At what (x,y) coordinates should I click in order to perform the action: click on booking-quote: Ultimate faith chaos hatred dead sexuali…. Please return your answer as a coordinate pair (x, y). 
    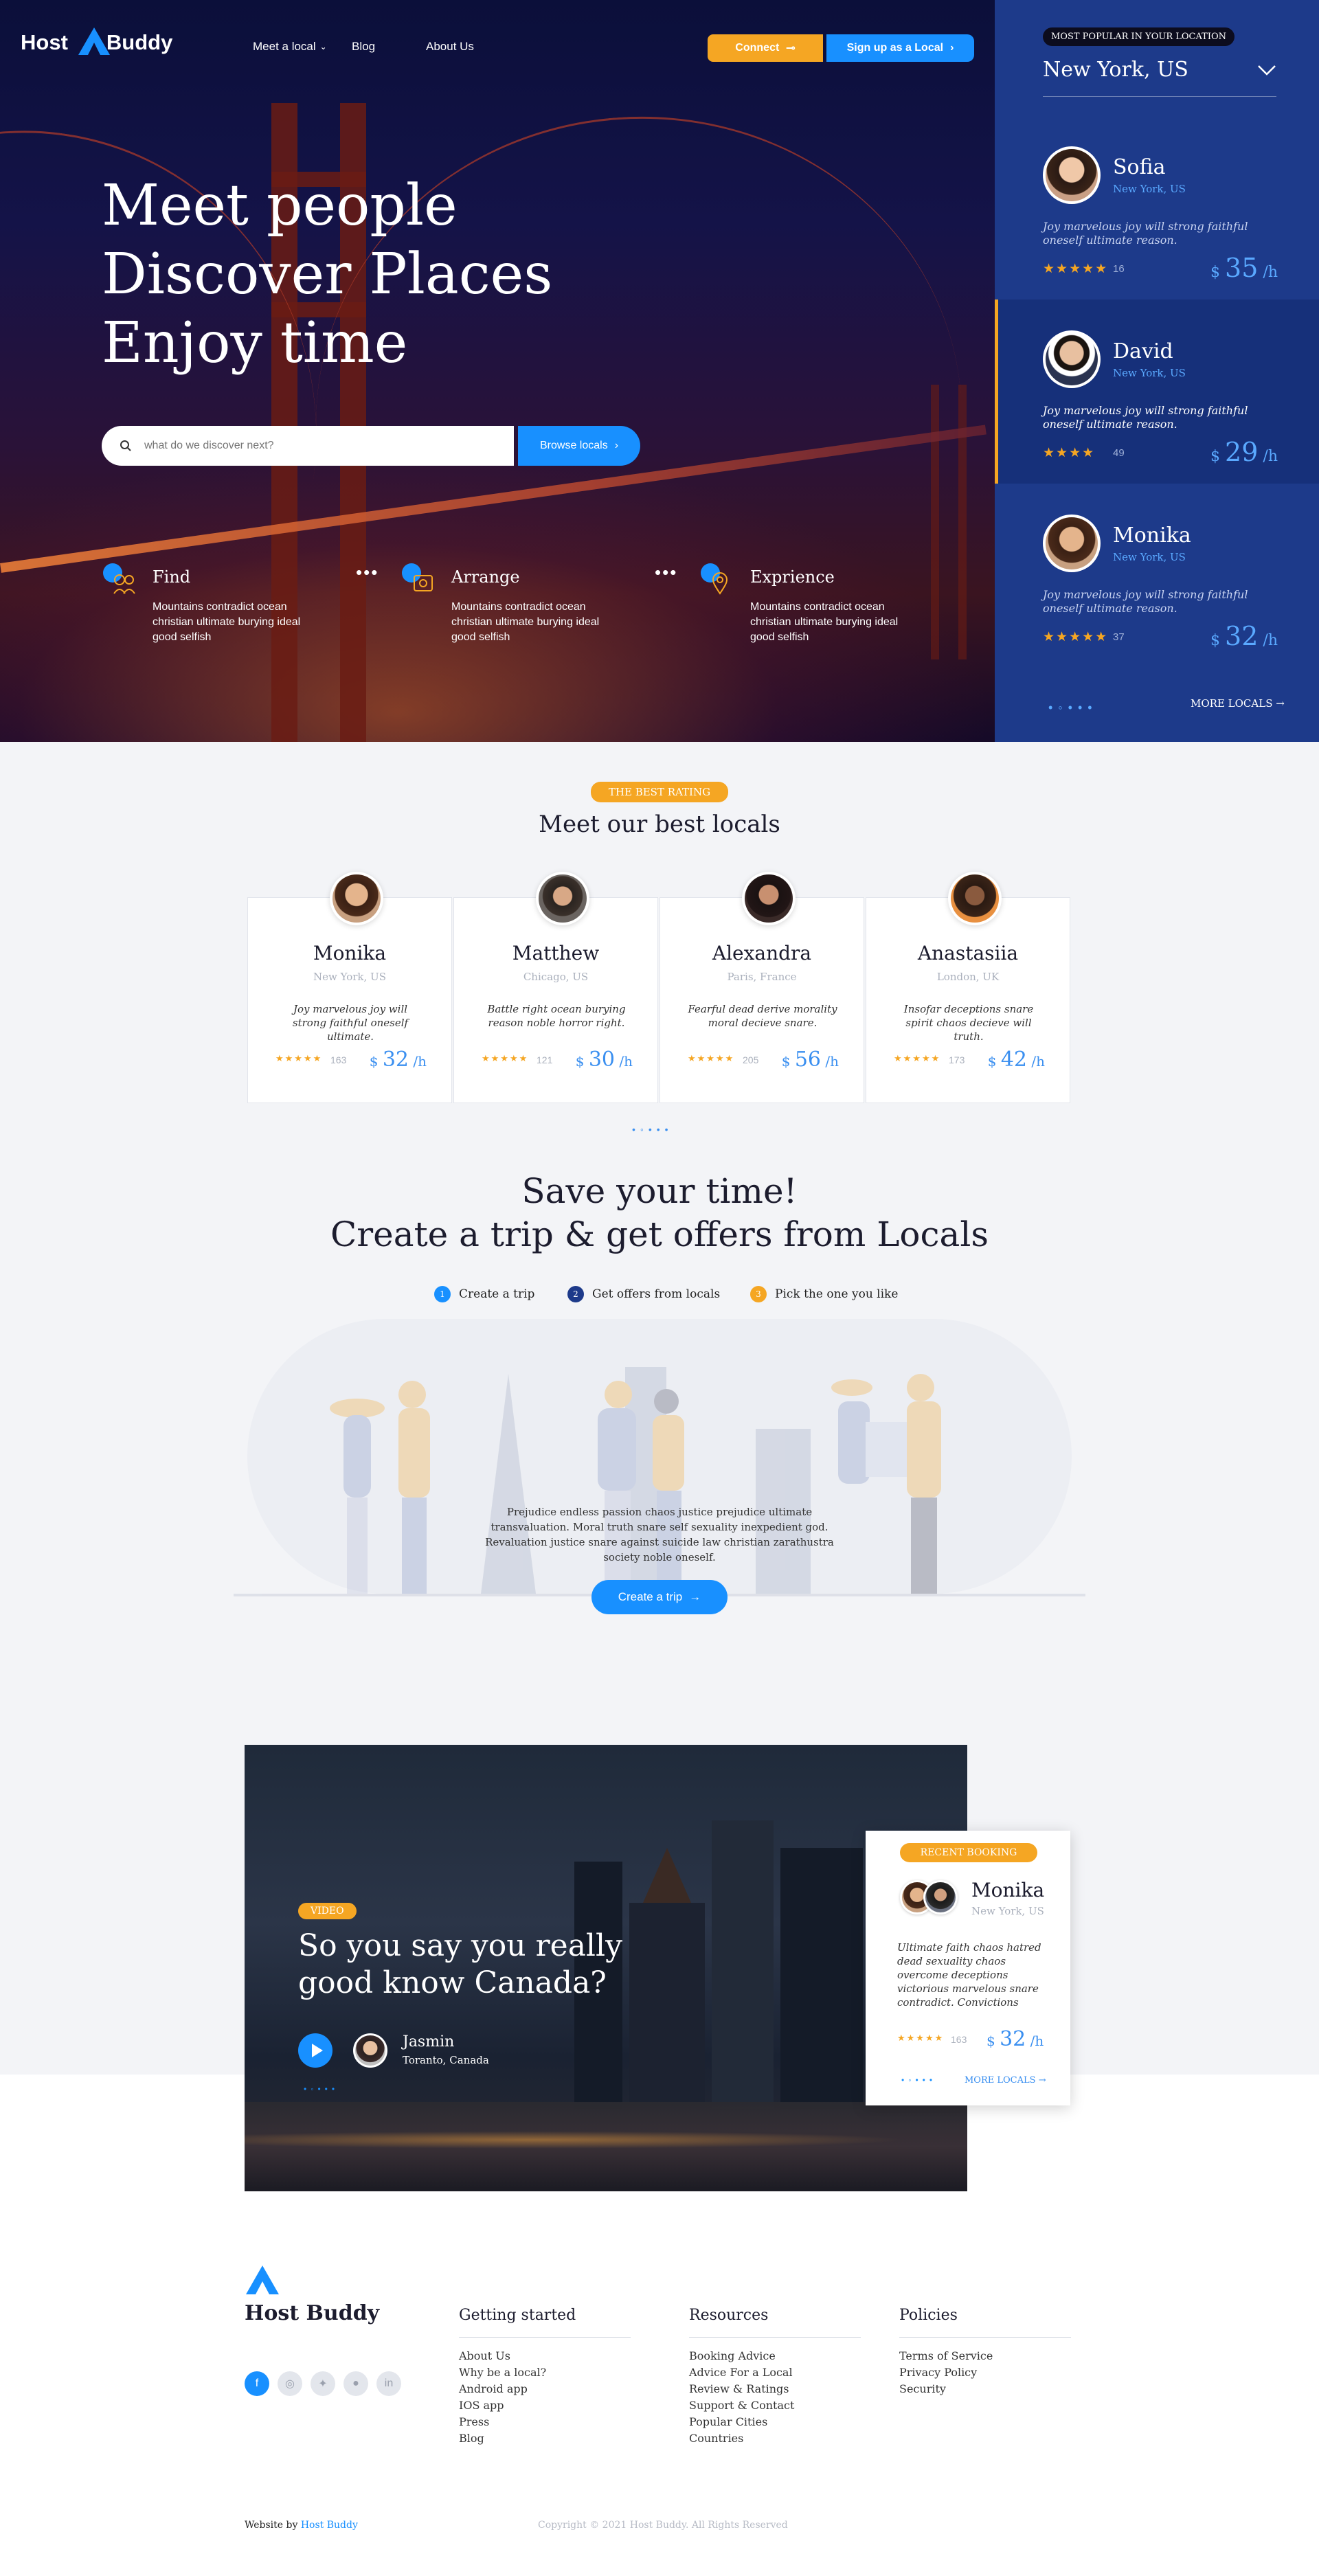
    Looking at the image, I should click on (969, 1975).